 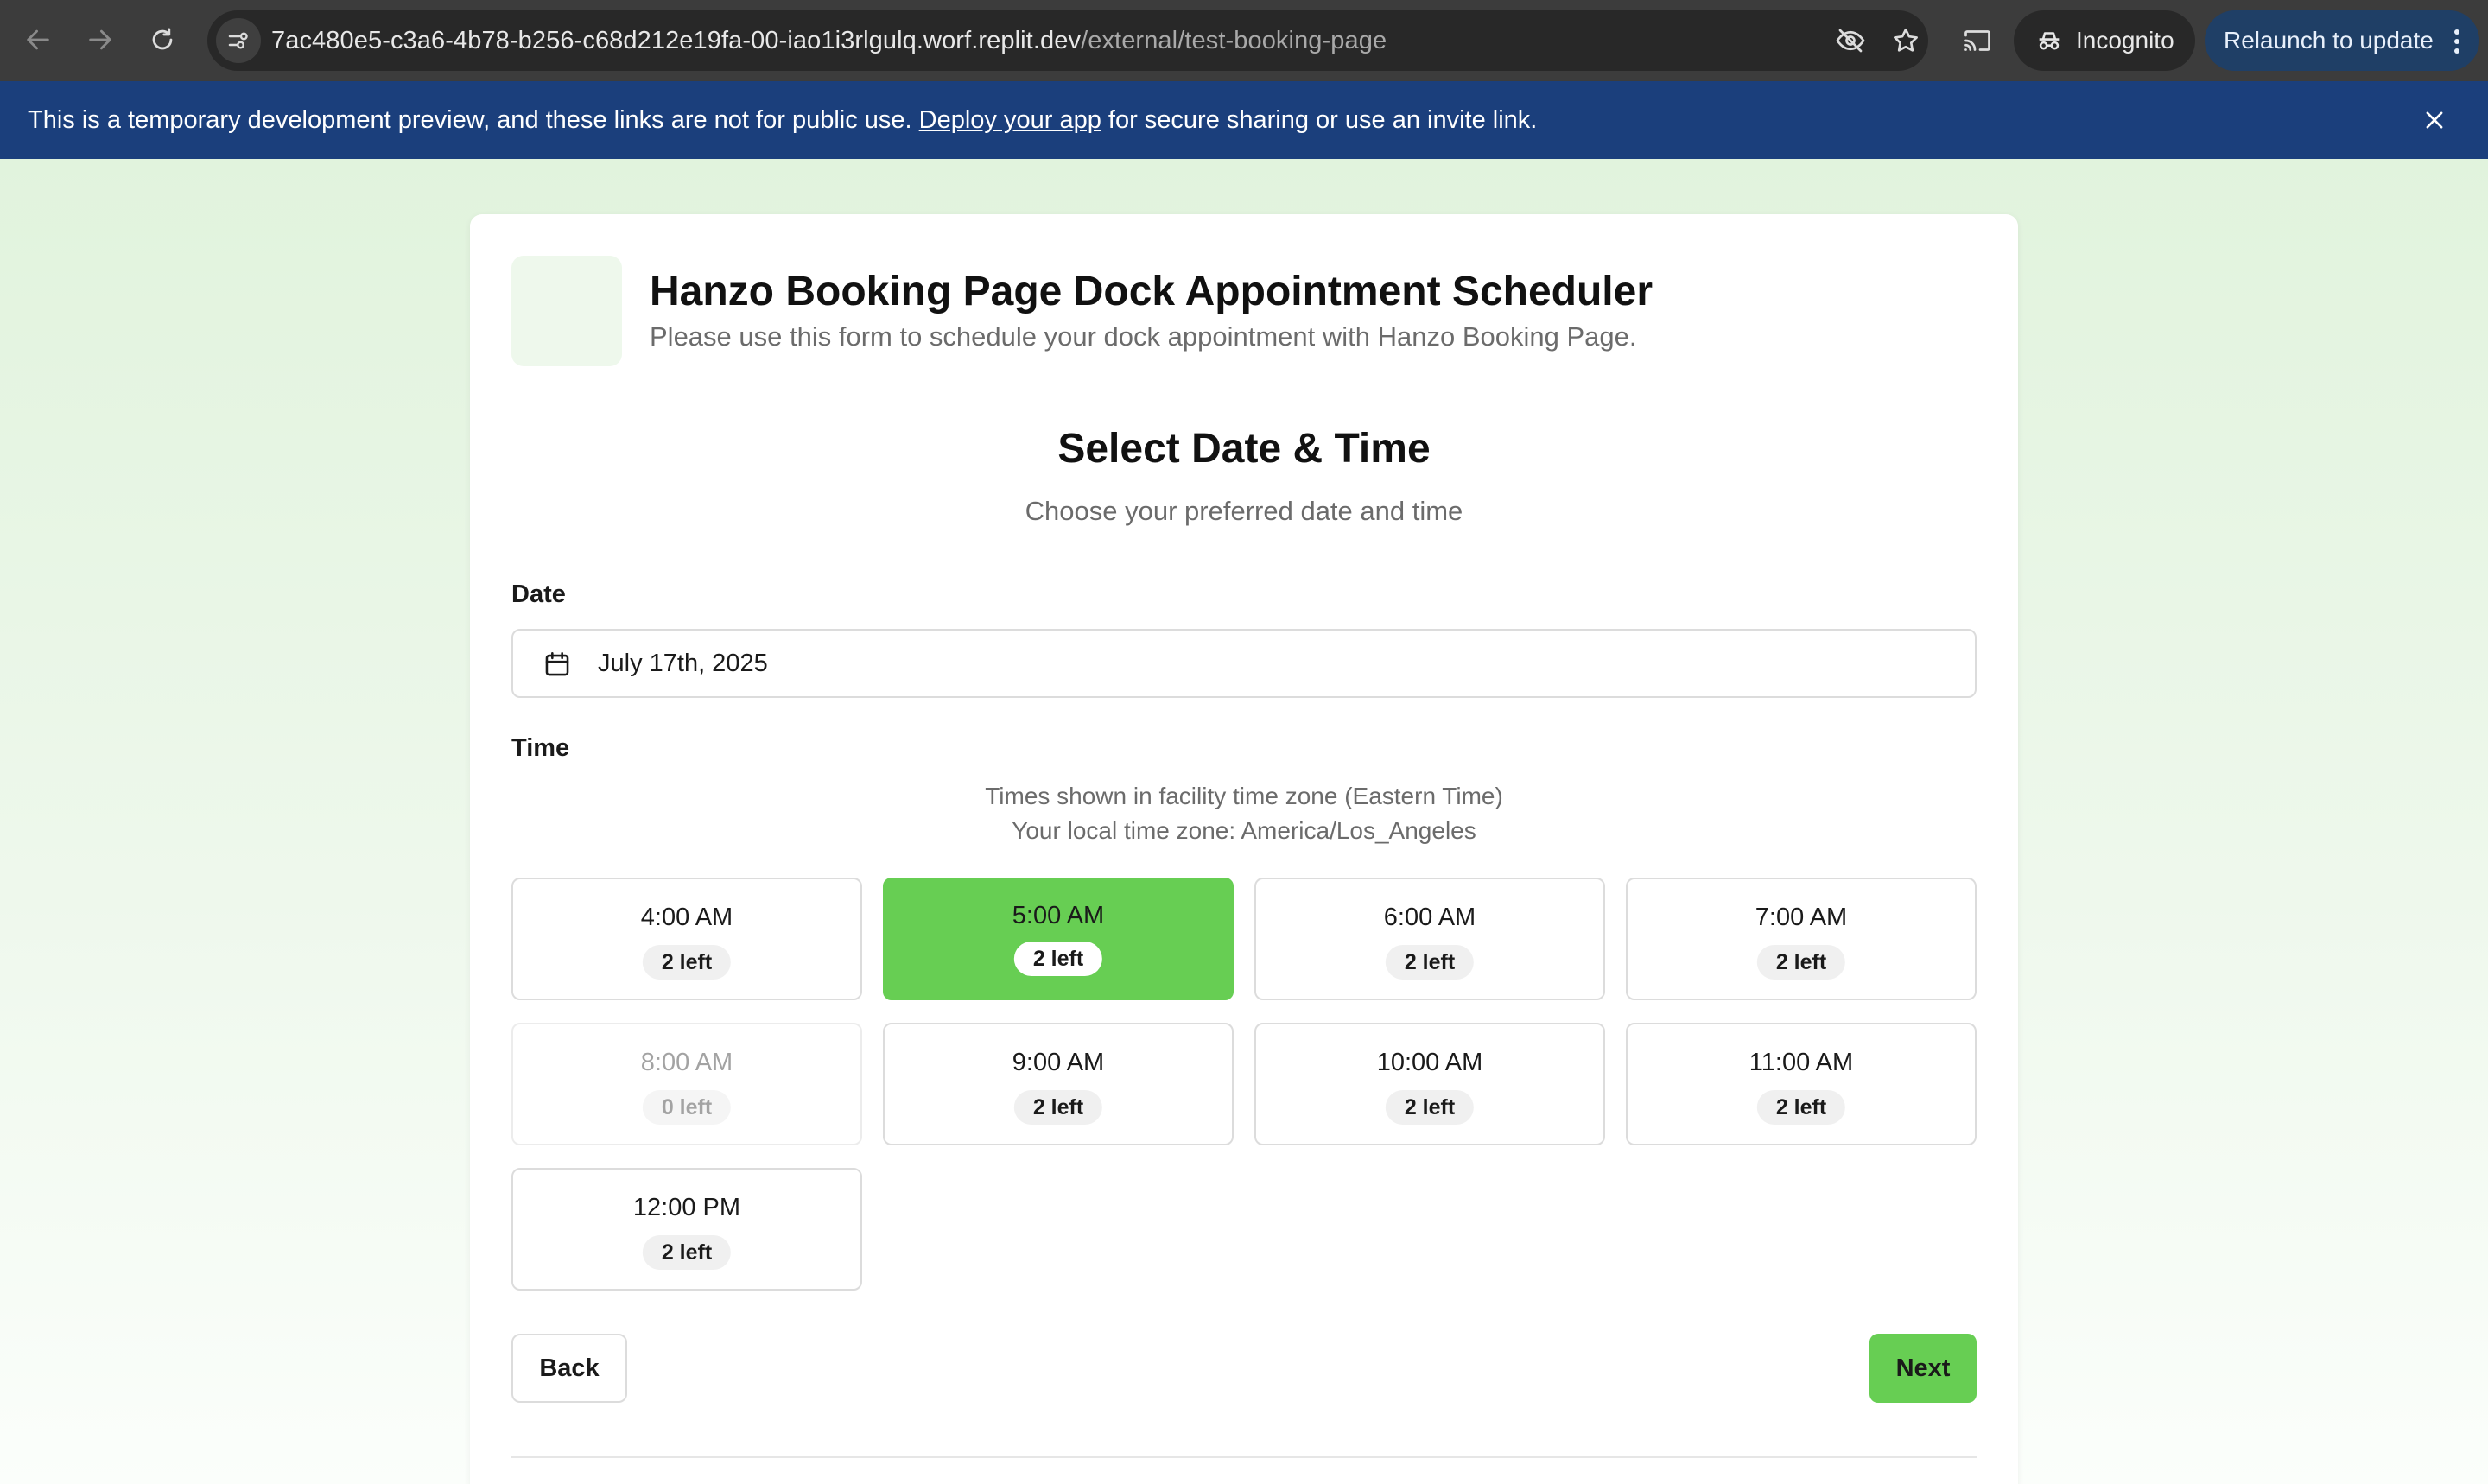 I want to click on back-button: Back, so click(x=569, y=1368).